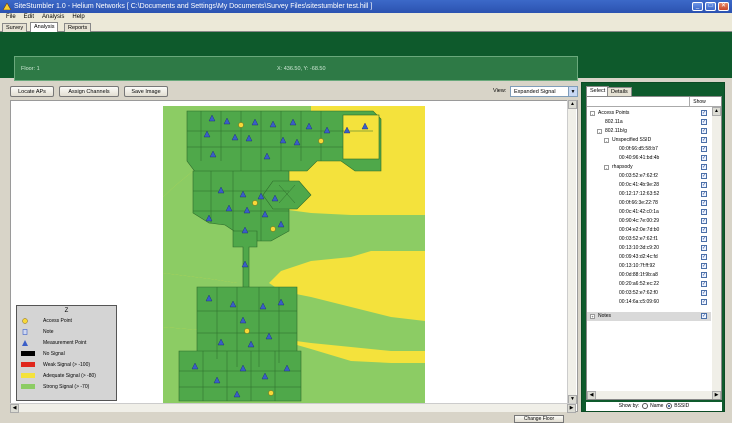  What do you see at coordinates (654, 395) in the screenshot?
I see `tree-horizontal-scrollbar: ◀ ▶` at bounding box center [654, 395].